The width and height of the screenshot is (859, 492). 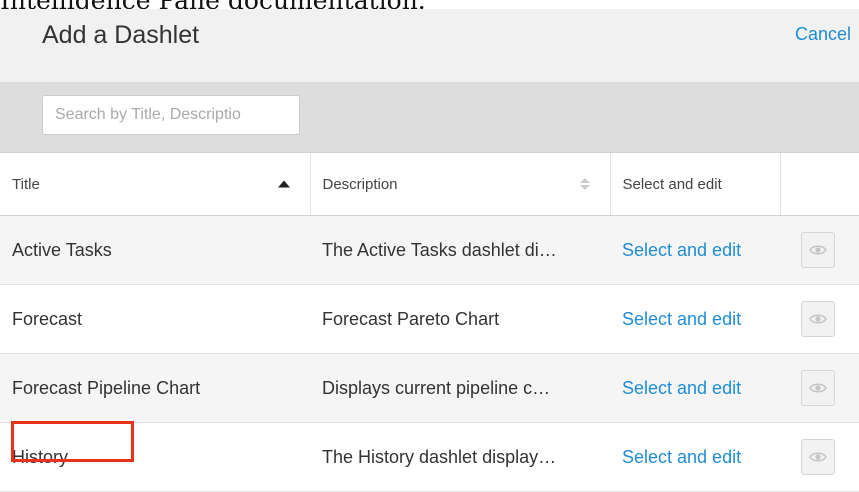 I want to click on sort-ascending-icon, so click(x=283, y=184).